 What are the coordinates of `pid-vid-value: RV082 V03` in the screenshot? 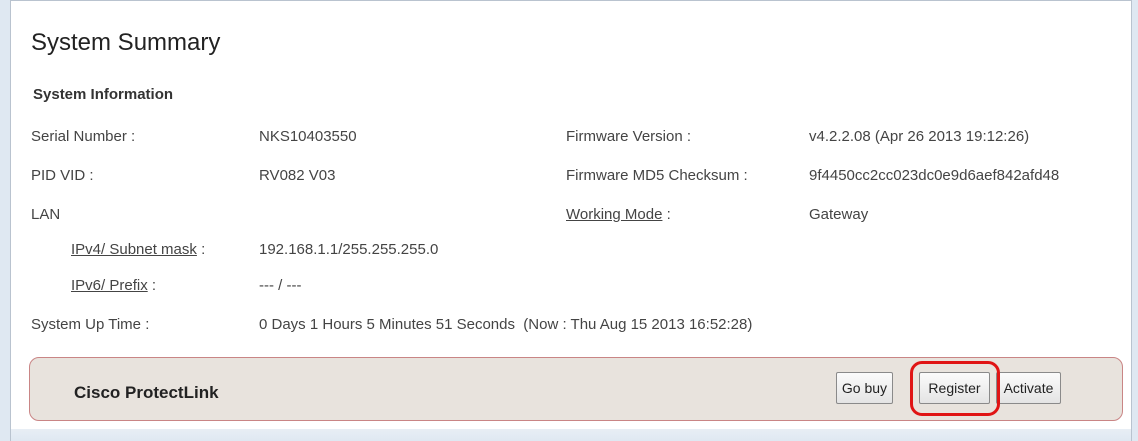 It's located at (297, 175).